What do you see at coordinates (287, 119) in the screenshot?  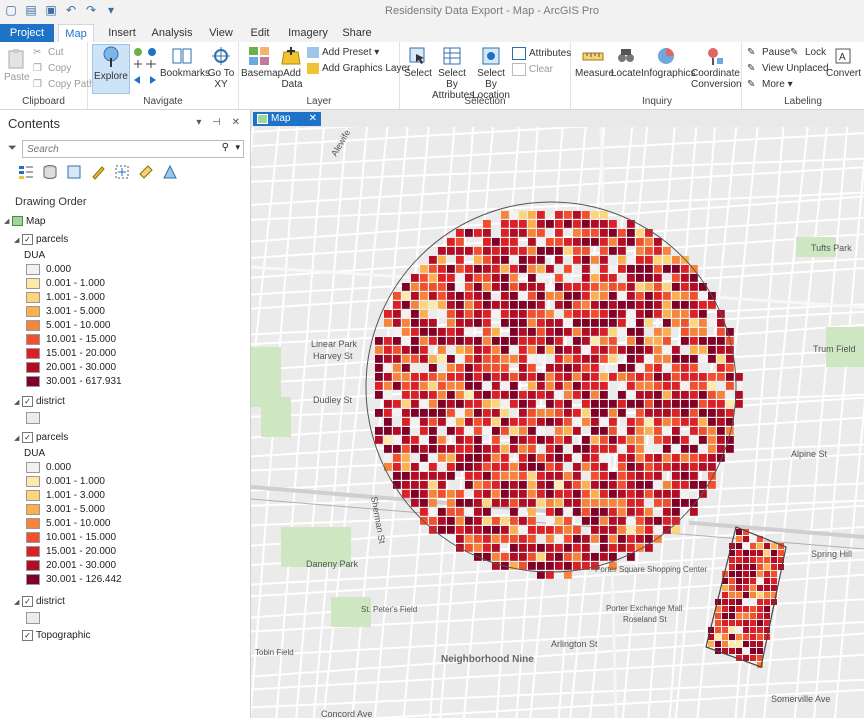 I see `map-view-tab: Map ✕` at bounding box center [287, 119].